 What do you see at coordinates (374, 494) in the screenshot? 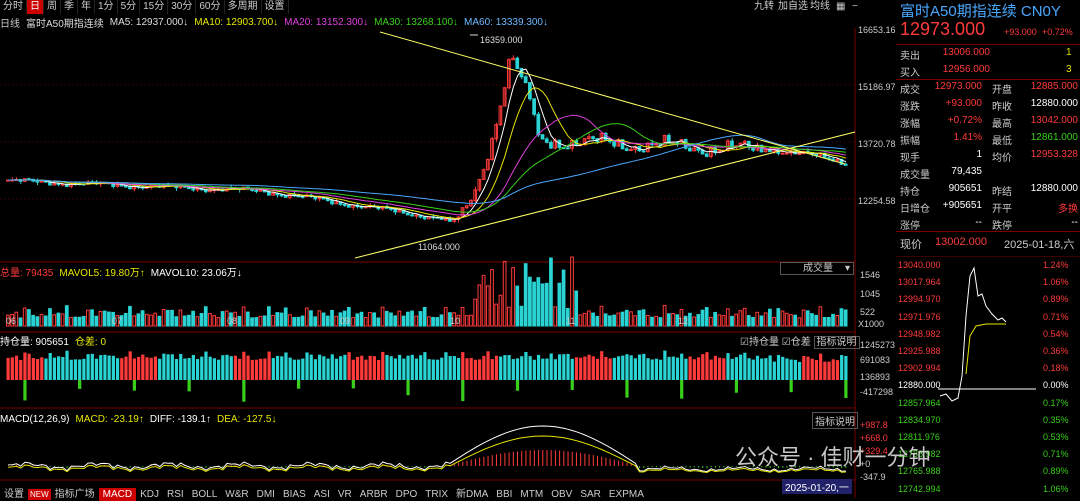
I see `indicator-tab: ARBR` at bounding box center [374, 494].